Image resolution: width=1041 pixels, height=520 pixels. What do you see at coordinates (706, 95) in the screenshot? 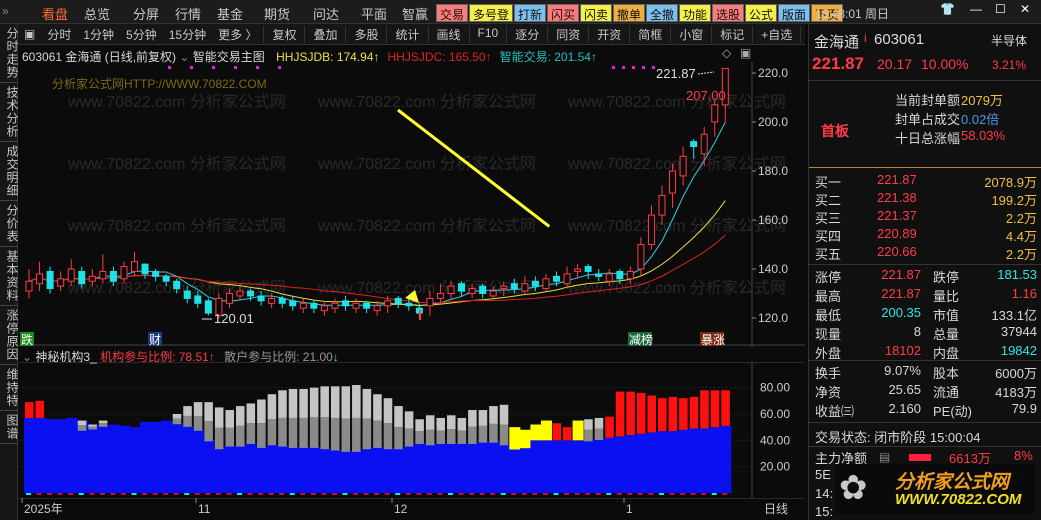
I see `prev-close-label: 207.00` at bounding box center [706, 95].